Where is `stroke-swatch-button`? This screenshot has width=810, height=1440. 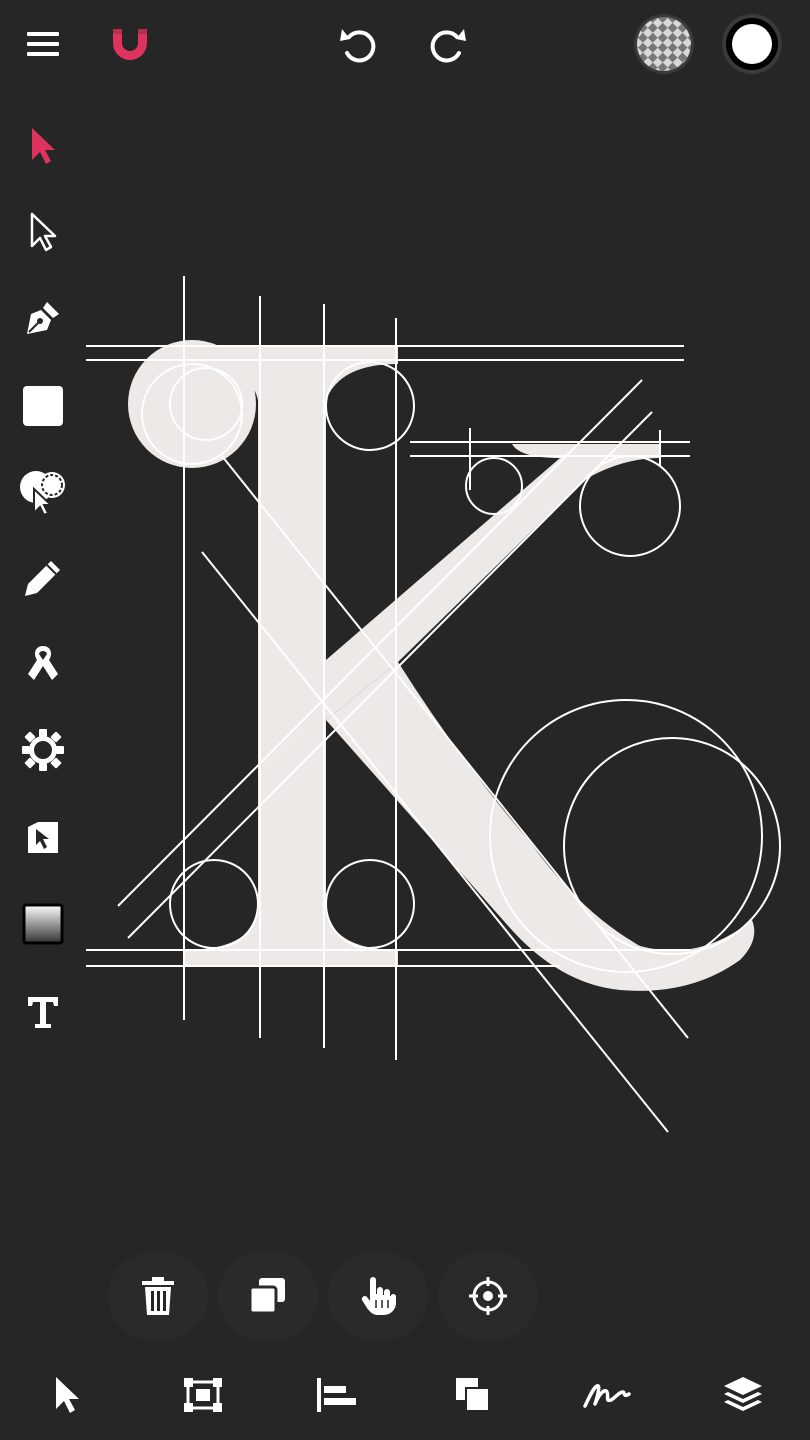 stroke-swatch-button is located at coordinates (752, 44).